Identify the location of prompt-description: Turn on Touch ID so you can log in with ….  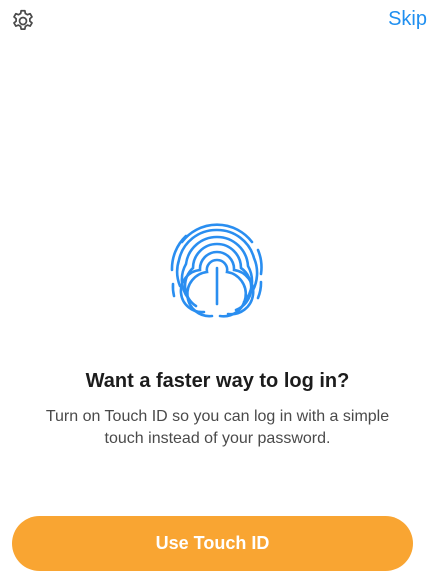
(217, 427).